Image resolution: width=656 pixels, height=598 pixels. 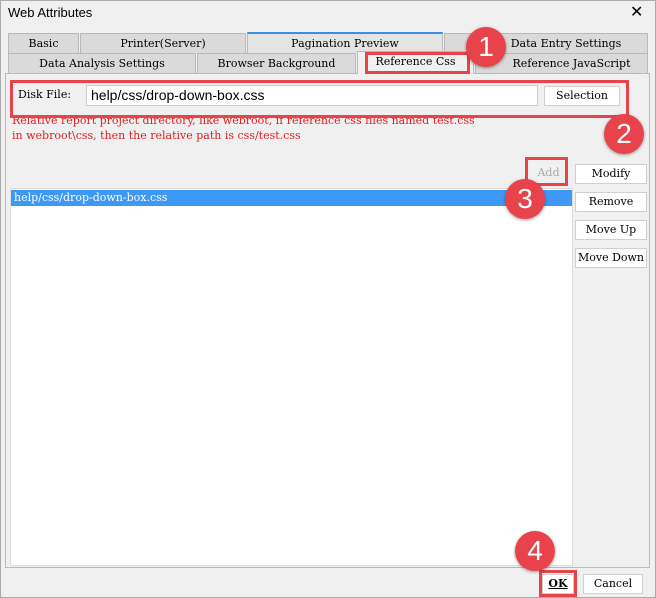 I want to click on highlight-box-disk-file, so click(x=319, y=99).